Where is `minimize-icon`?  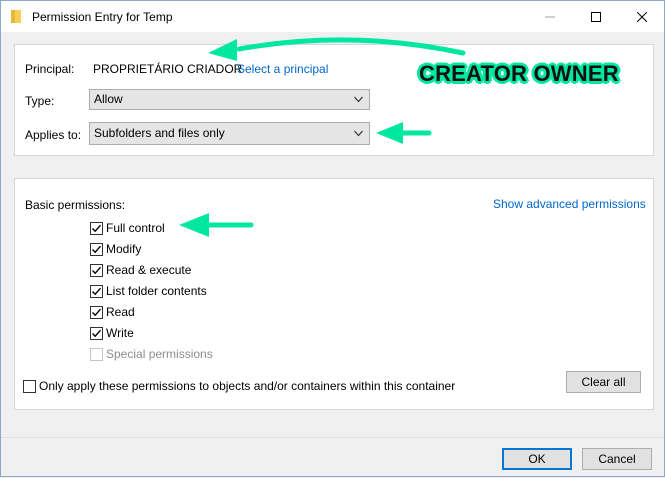 minimize-icon is located at coordinates (550, 16).